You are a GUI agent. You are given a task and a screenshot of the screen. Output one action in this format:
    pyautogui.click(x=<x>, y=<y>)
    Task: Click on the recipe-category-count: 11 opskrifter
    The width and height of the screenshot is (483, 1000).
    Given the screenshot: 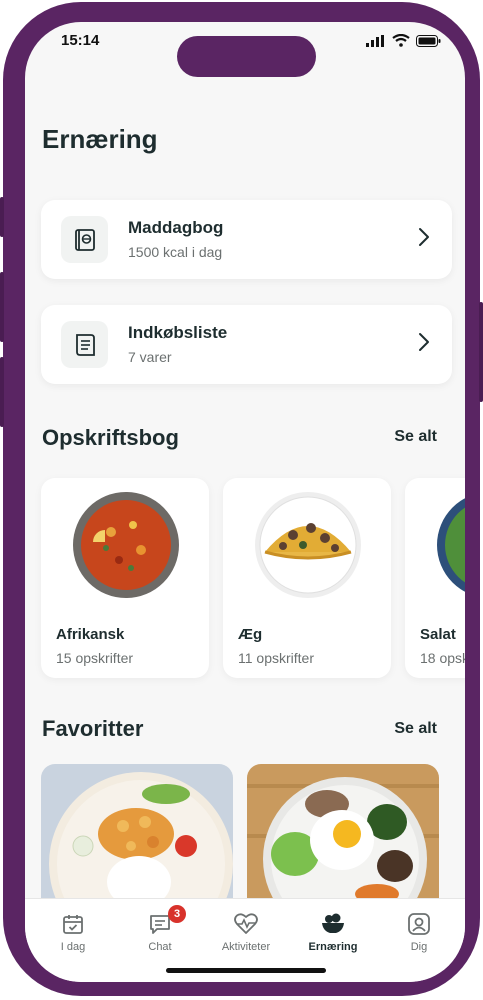 What is the action you would take?
    pyautogui.click(x=276, y=658)
    